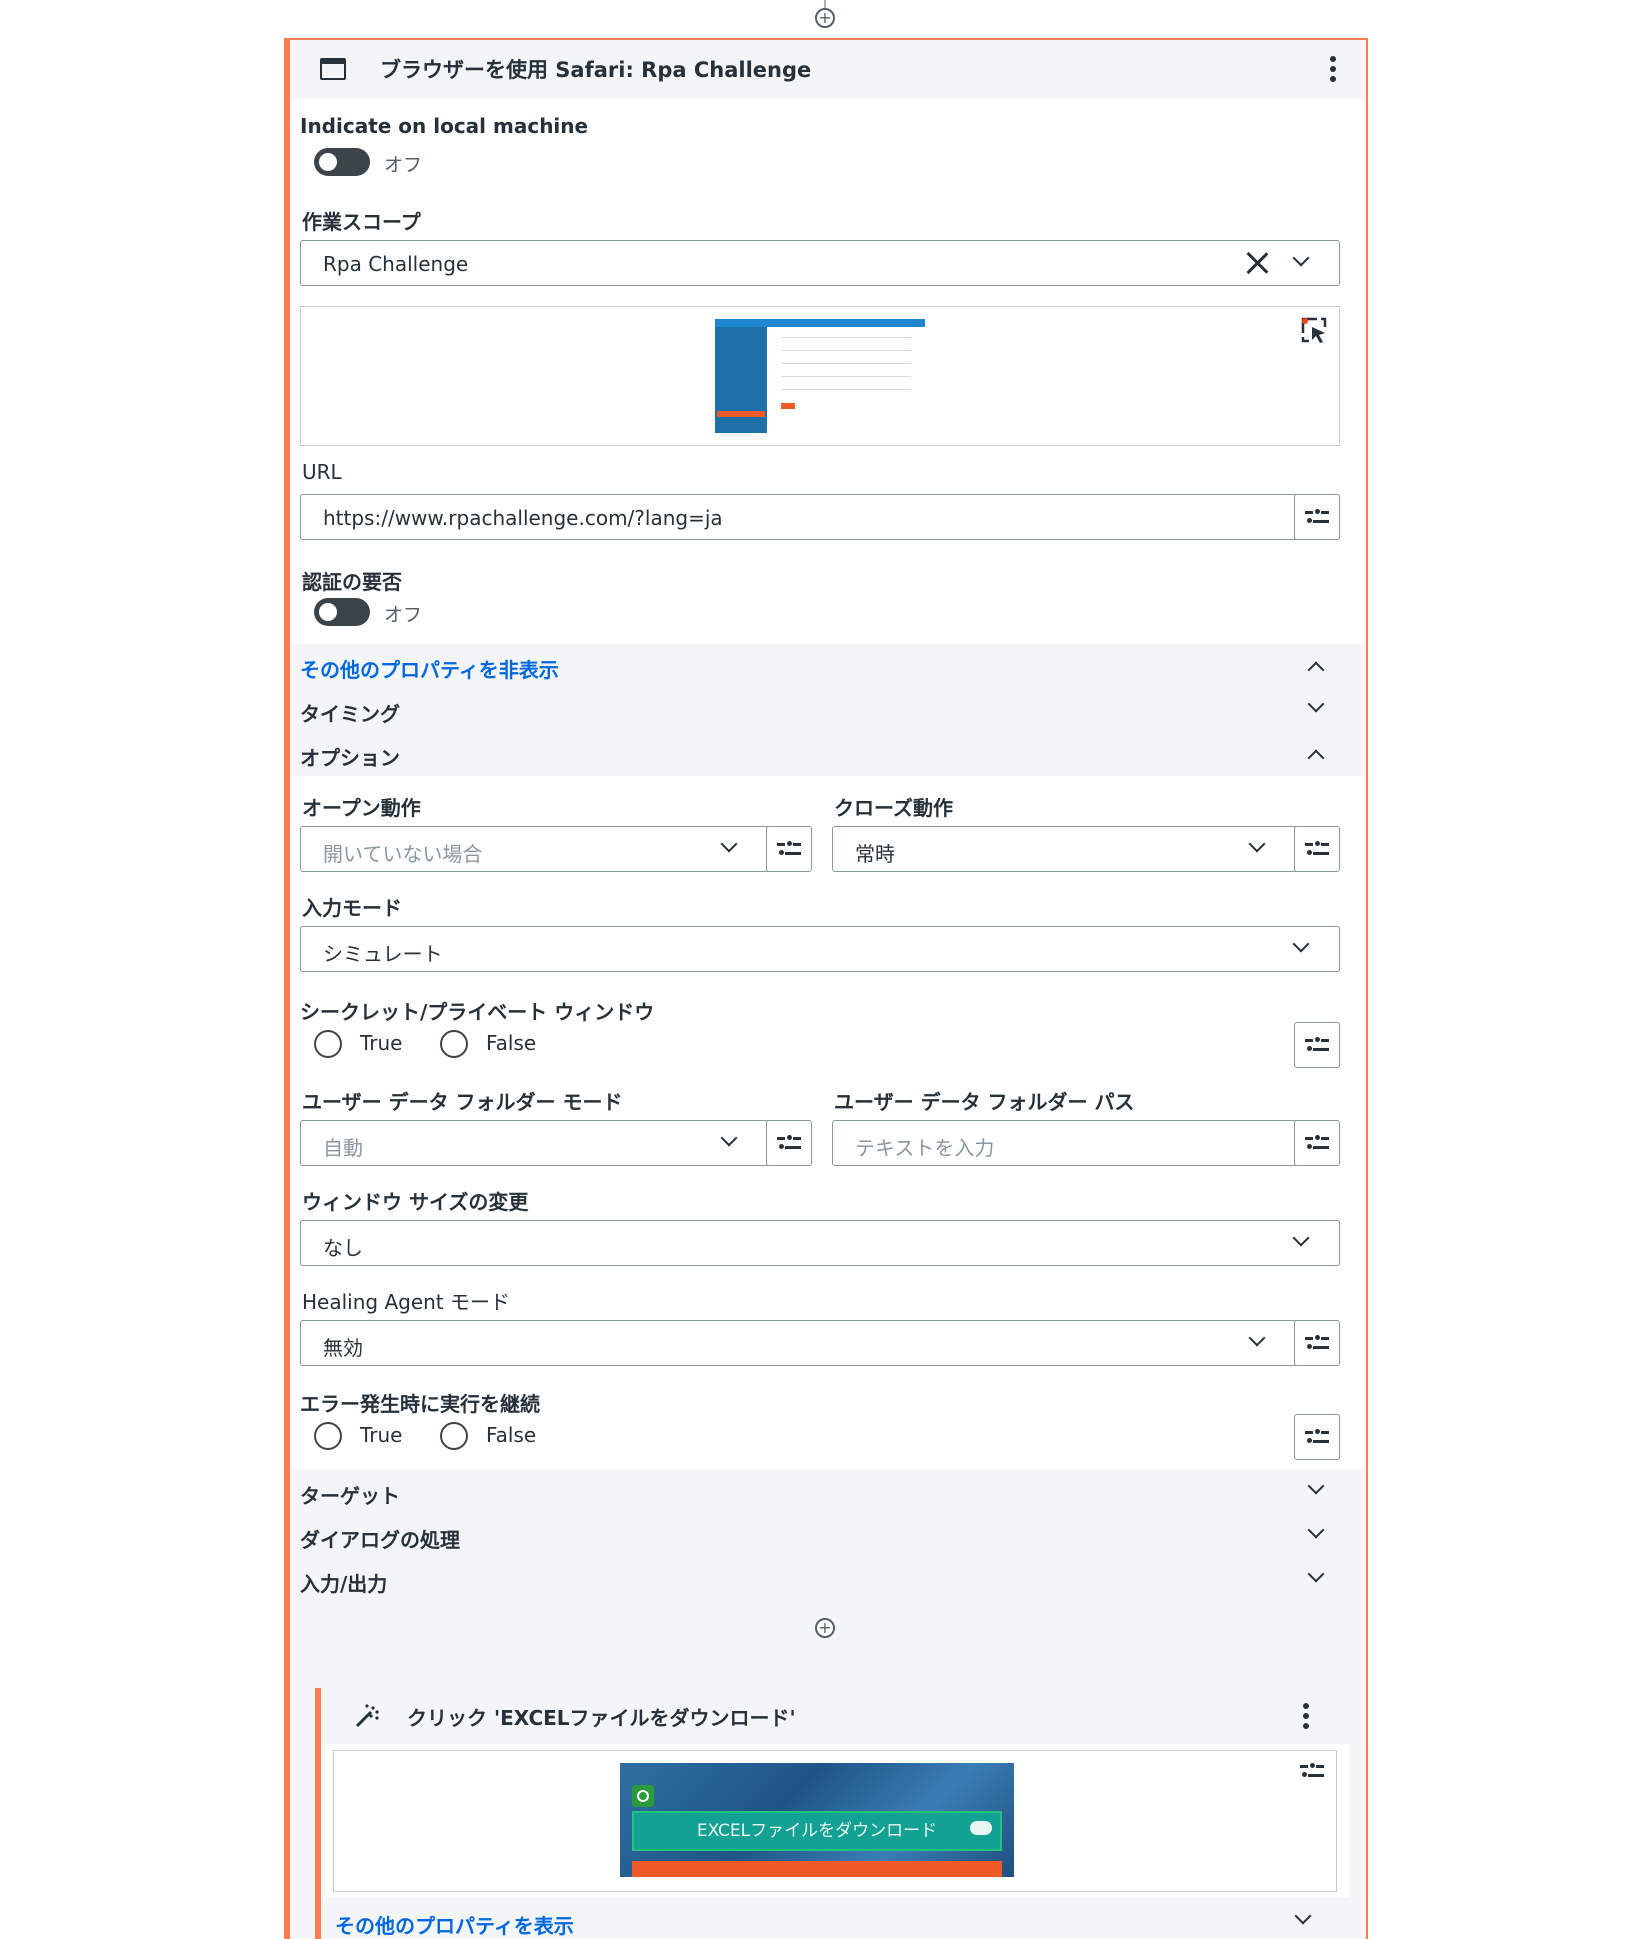  Describe the element at coordinates (444, 126) in the screenshot. I see `indicate-label: Indicate on local machine` at that location.